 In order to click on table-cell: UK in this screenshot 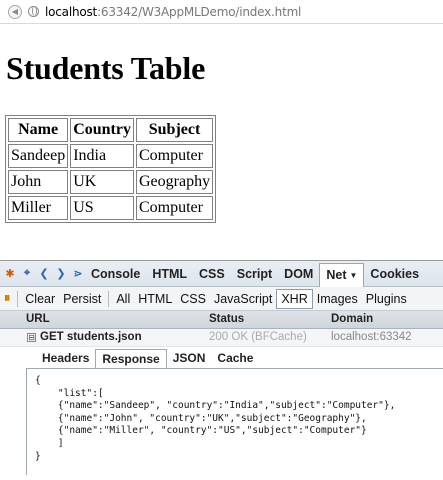, I will do `click(102, 182)`.